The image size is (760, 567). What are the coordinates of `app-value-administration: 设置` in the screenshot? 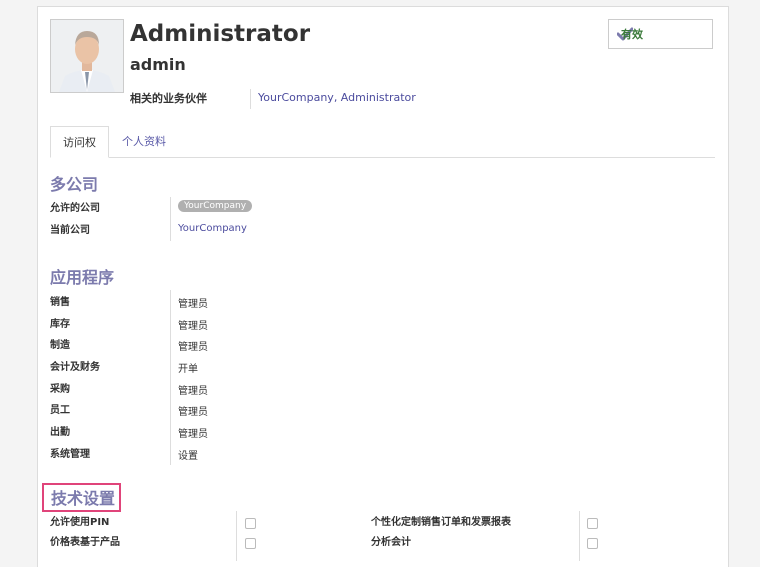 It's located at (188, 454).